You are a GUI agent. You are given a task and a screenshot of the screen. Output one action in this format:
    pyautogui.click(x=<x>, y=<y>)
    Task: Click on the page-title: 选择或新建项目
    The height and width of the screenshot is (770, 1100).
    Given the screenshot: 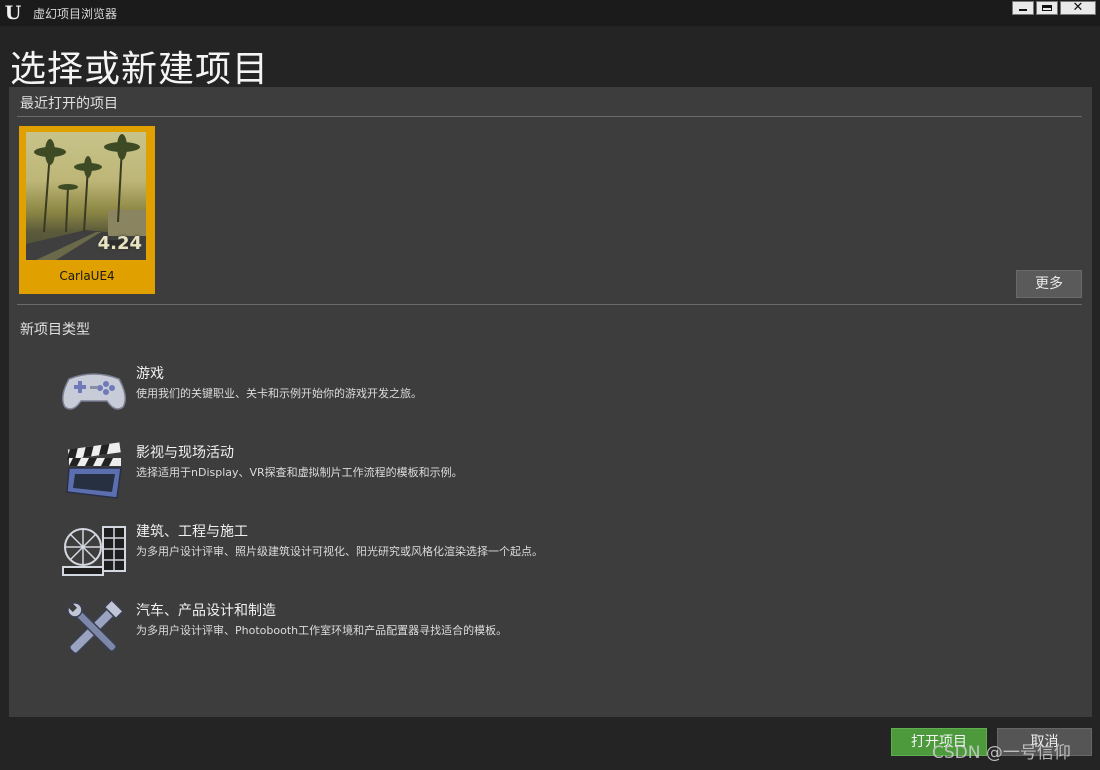 What is the action you would take?
    pyautogui.click(x=140, y=69)
    